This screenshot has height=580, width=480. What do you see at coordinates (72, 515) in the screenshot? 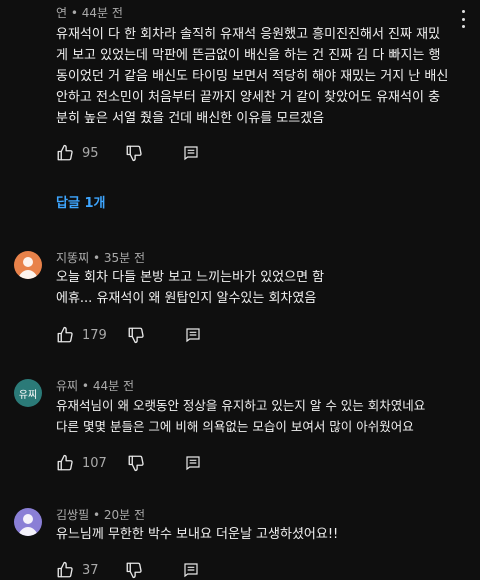
I see `comment-author: 김쌍필` at bounding box center [72, 515].